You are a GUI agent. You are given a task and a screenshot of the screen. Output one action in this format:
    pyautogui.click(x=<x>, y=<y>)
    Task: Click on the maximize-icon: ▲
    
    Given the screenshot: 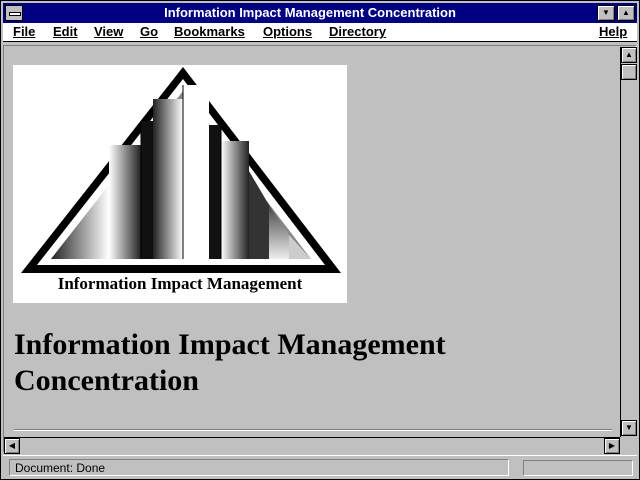 What is the action you would take?
    pyautogui.click(x=626, y=13)
    